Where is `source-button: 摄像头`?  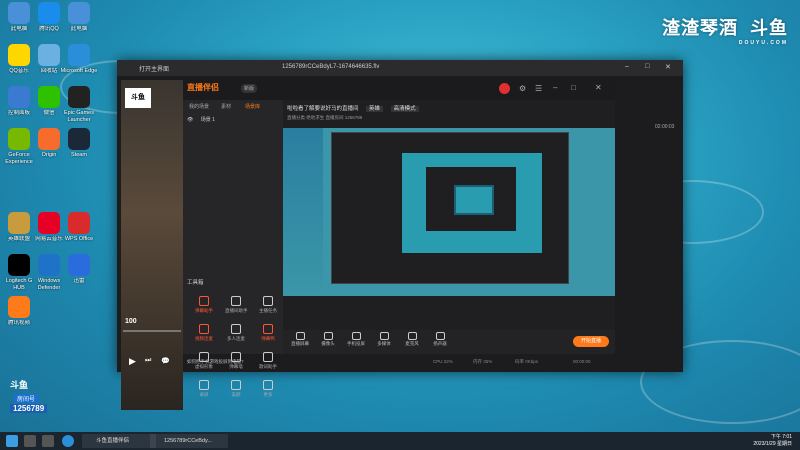 source-button: 摄像头 is located at coordinates (328, 339).